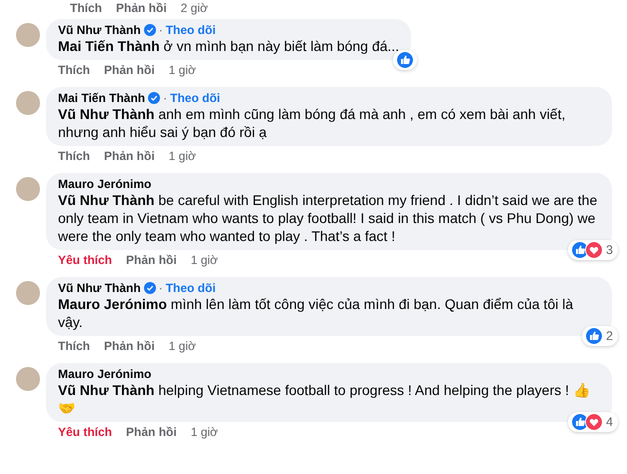  Describe the element at coordinates (194, 8) in the screenshot. I see `timestamp: 2 giờ` at that location.